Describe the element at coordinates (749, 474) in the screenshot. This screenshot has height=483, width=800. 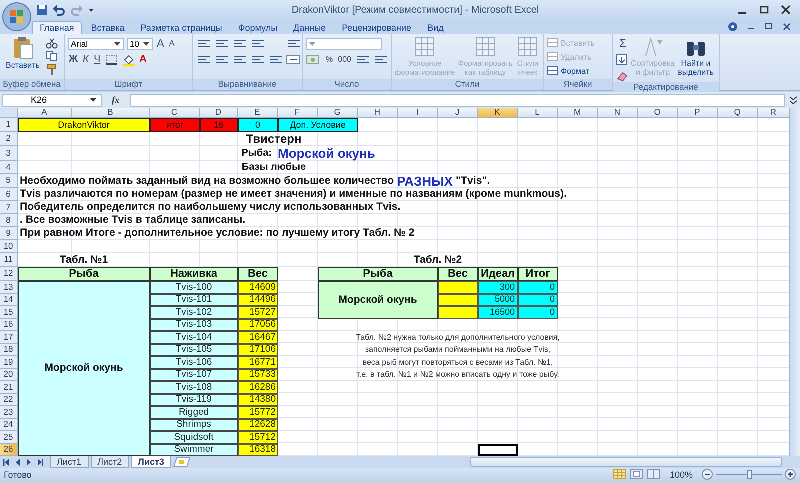
I see `zoom-slider-thumb` at that location.